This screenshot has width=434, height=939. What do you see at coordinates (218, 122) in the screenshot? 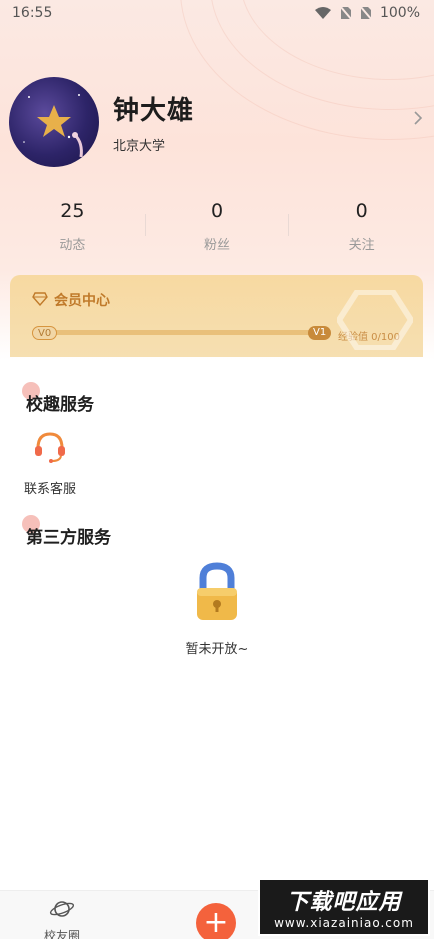
I see `profile-card: 钟大雄 北京大学` at bounding box center [218, 122].